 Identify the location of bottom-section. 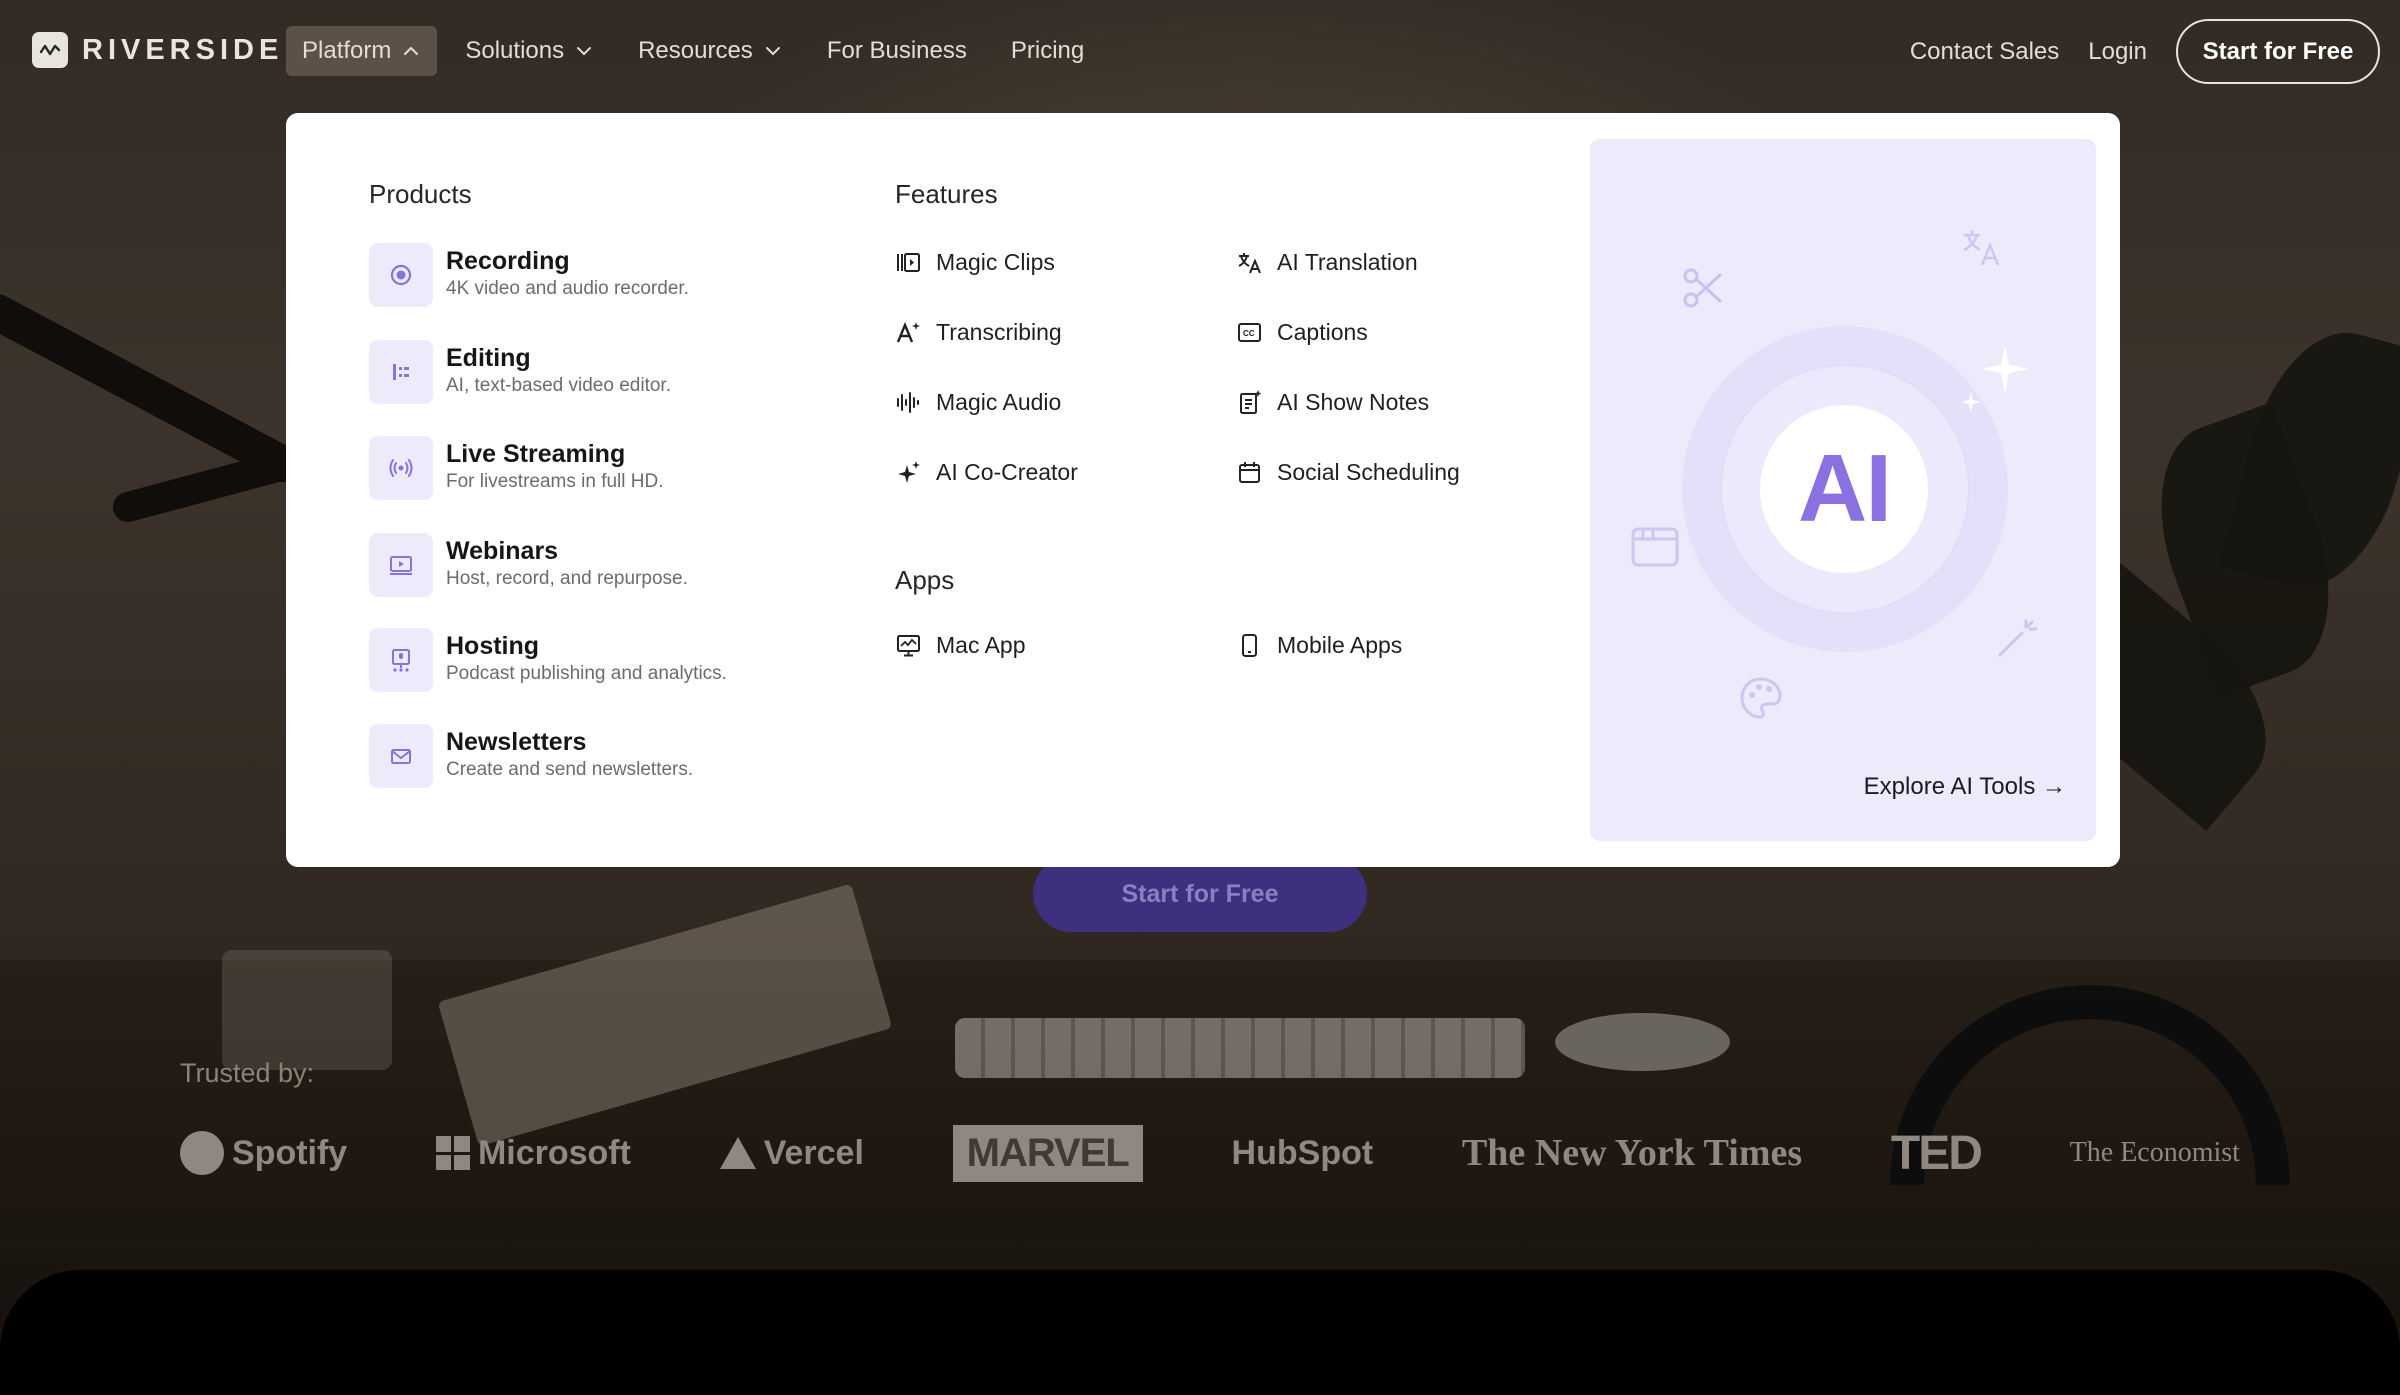
(1200, 1332).